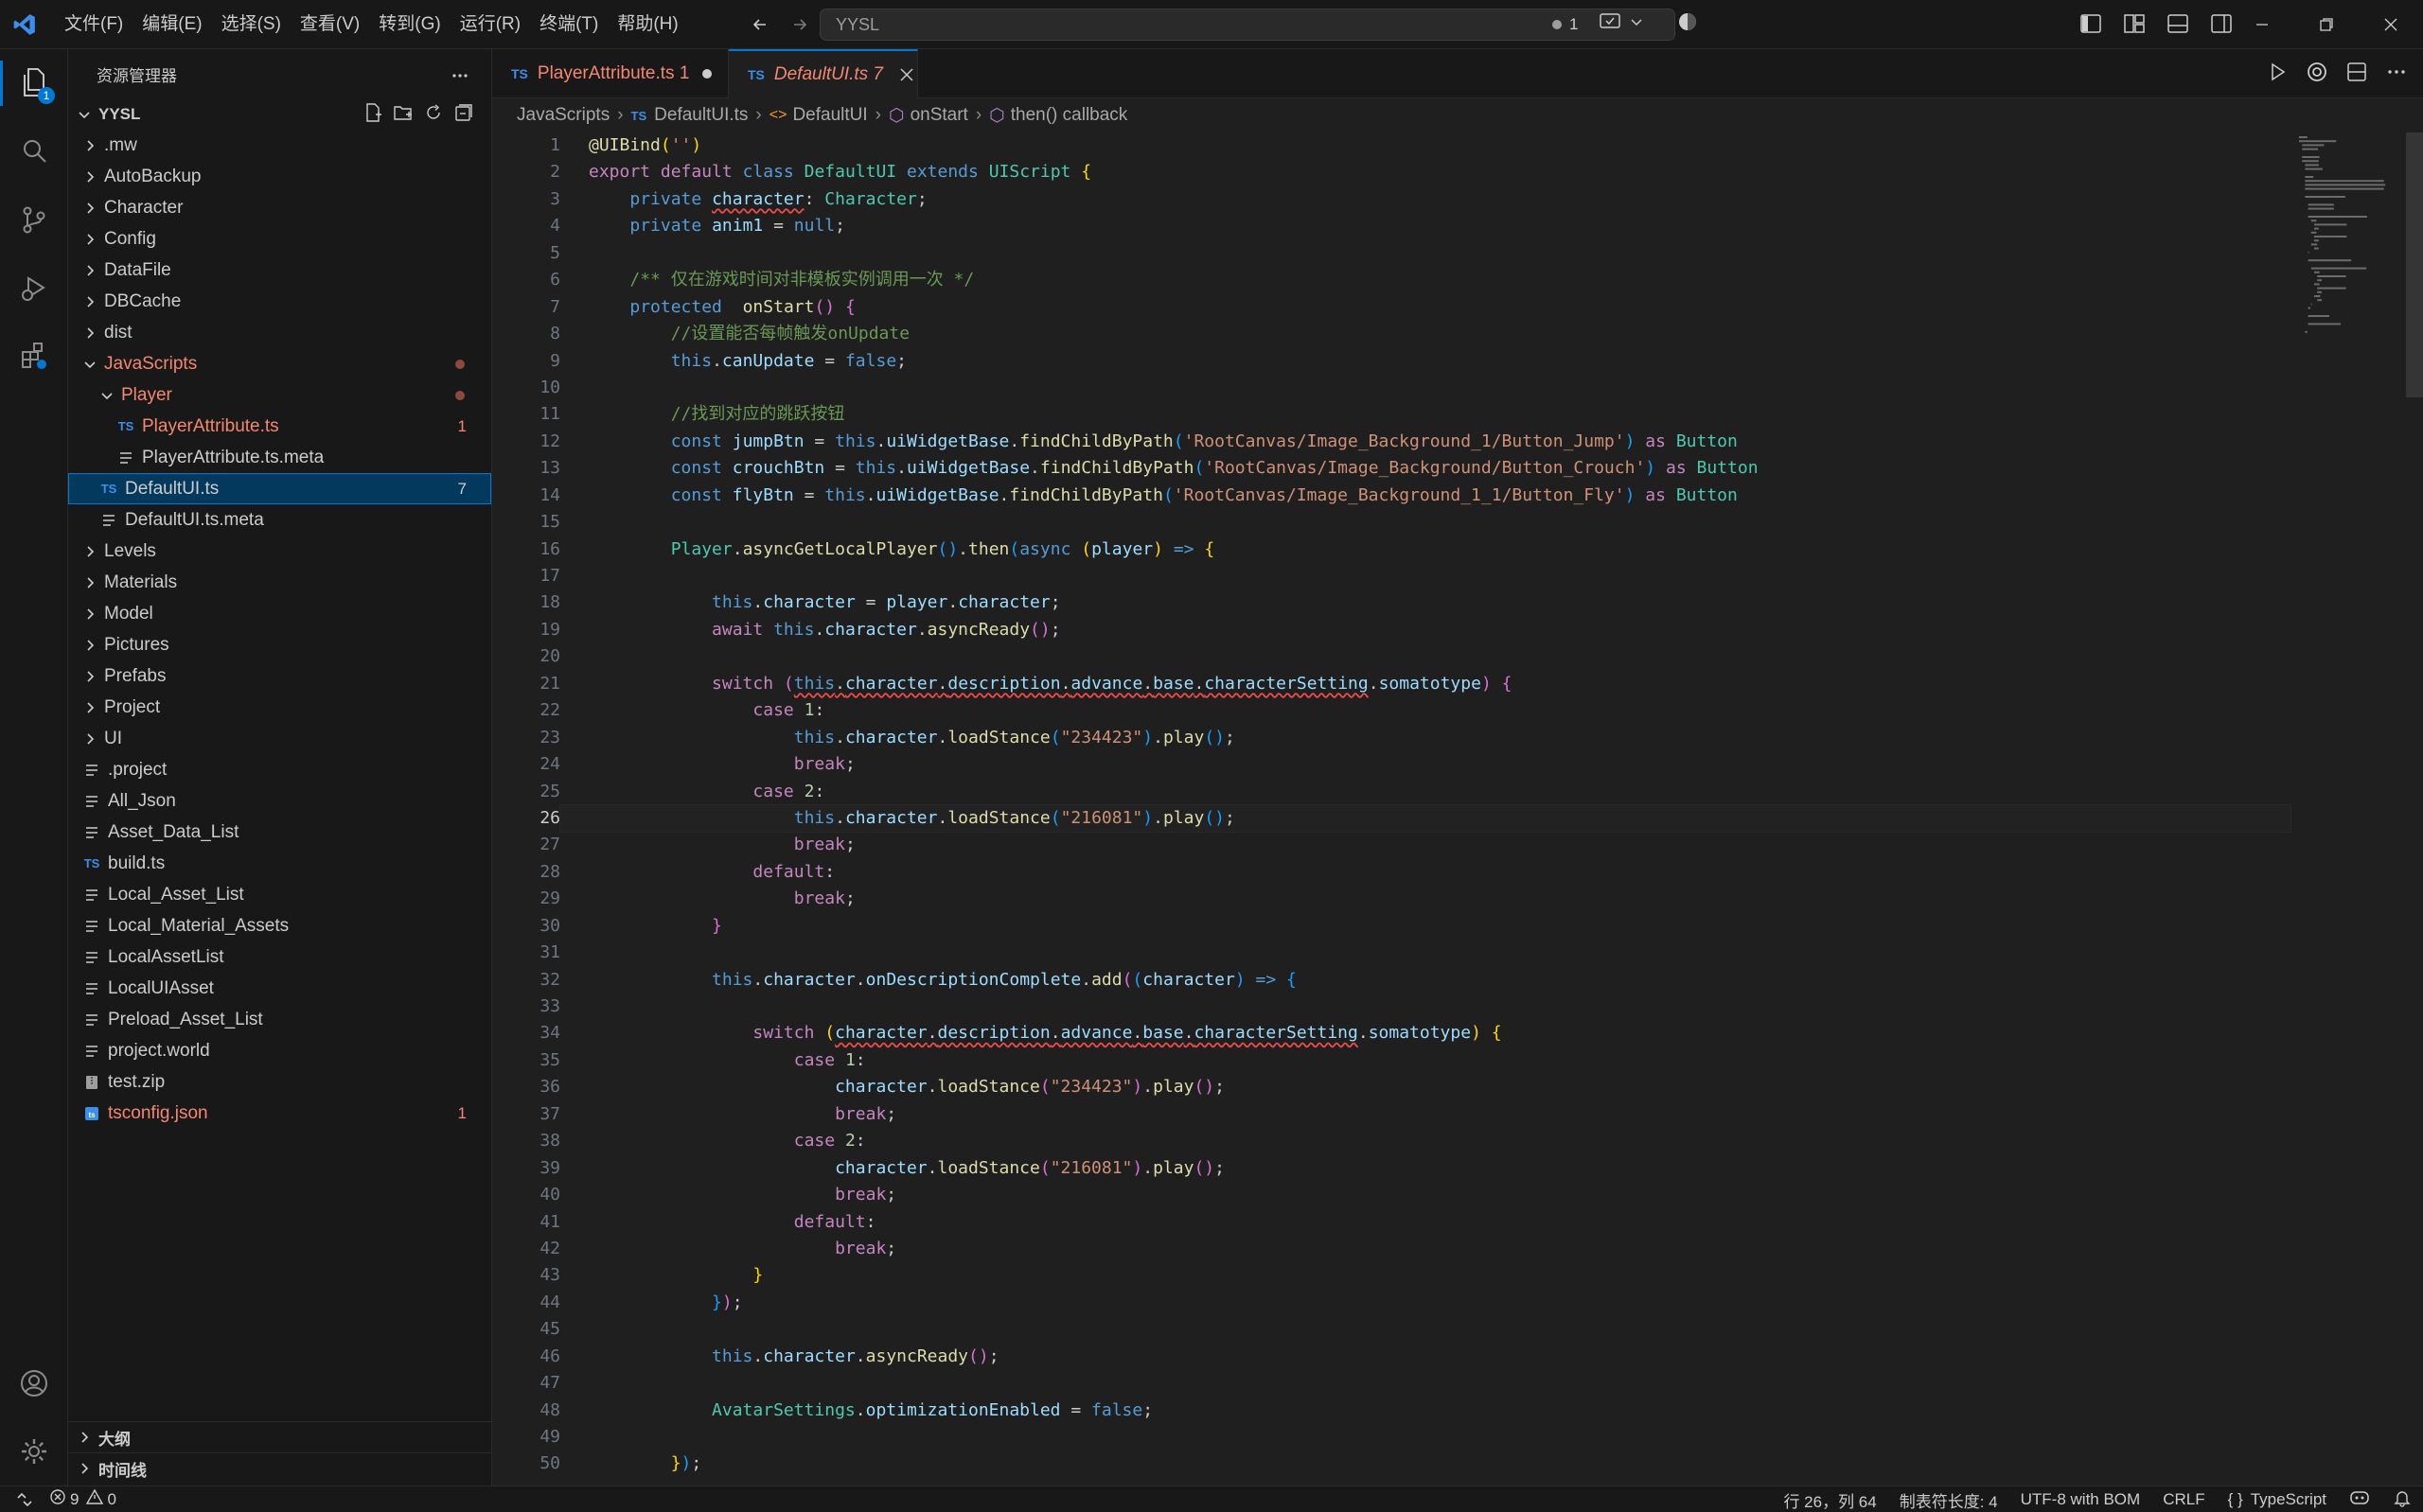 Image resolution: width=2423 pixels, height=1512 pixels. I want to click on menu-run: 运行(R), so click(490, 25).